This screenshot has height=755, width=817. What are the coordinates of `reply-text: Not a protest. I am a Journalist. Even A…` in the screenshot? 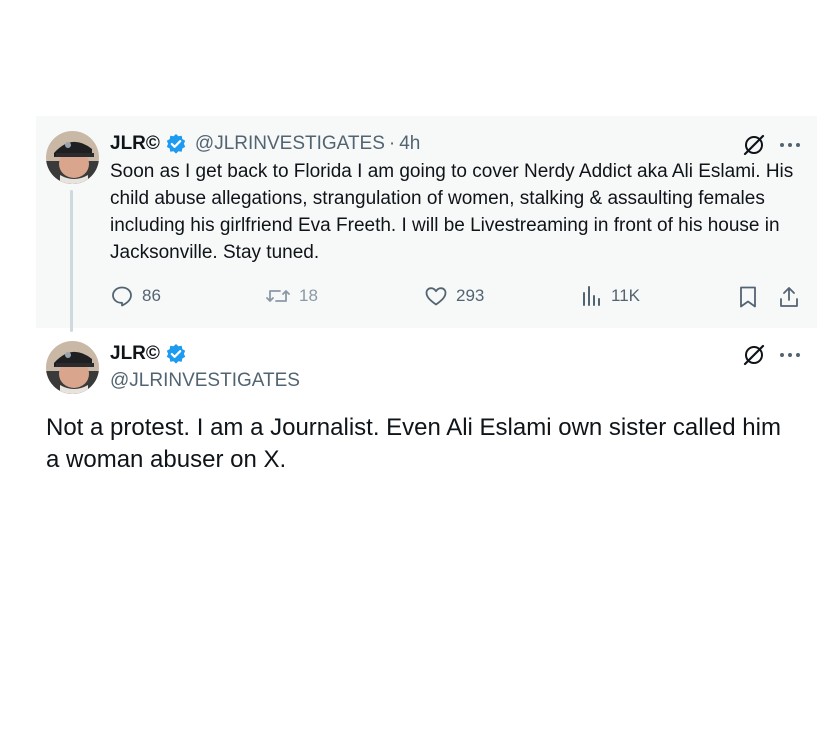 It's located at (413, 443).